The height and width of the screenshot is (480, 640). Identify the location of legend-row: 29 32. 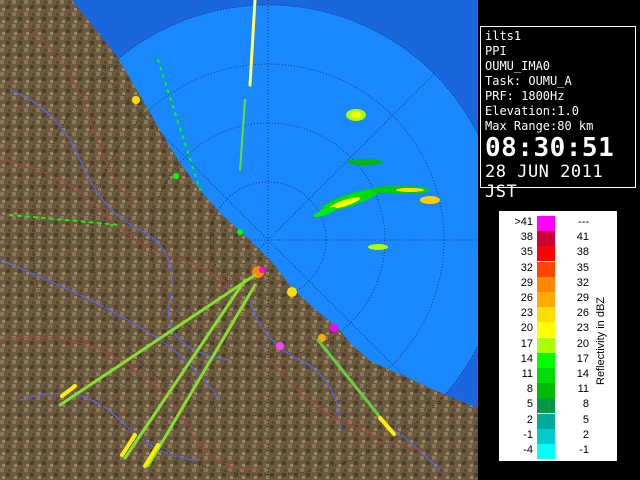
(549, 284).